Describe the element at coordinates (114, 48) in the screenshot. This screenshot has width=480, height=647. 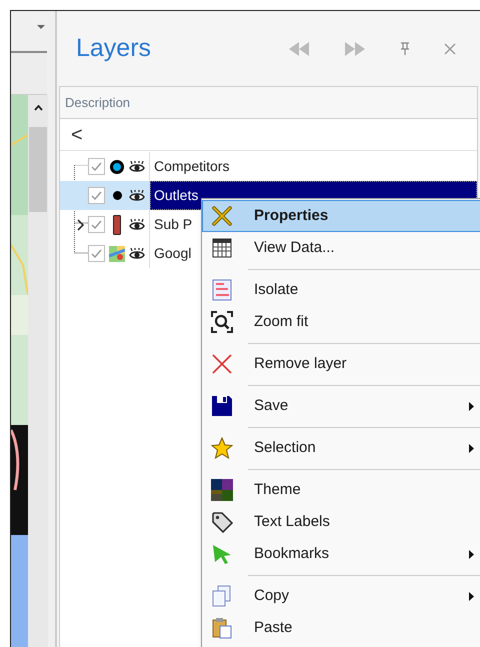
I see `panel-title: Layers` at that location.